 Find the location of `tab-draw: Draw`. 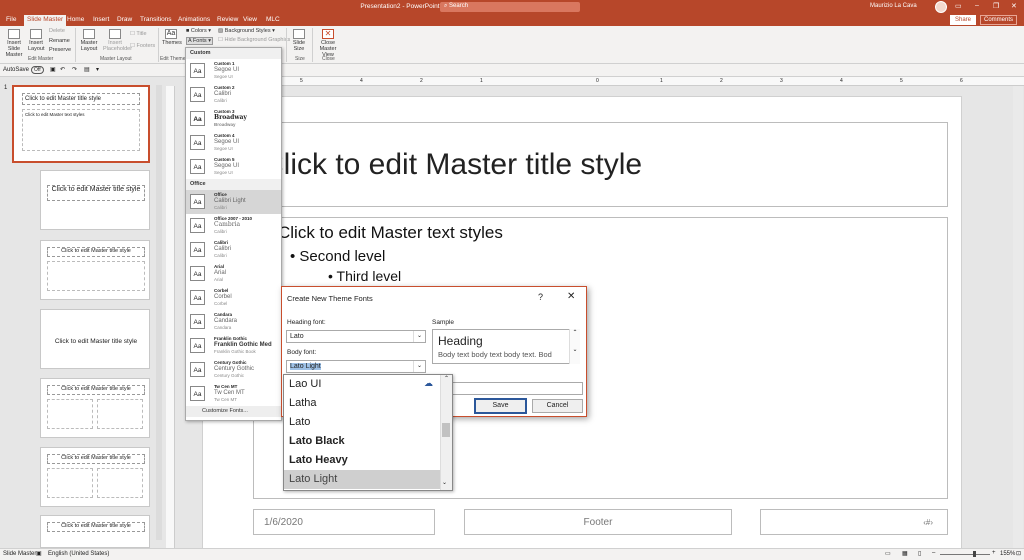

tab-draw: Draw is located at coordinates (124, 19).